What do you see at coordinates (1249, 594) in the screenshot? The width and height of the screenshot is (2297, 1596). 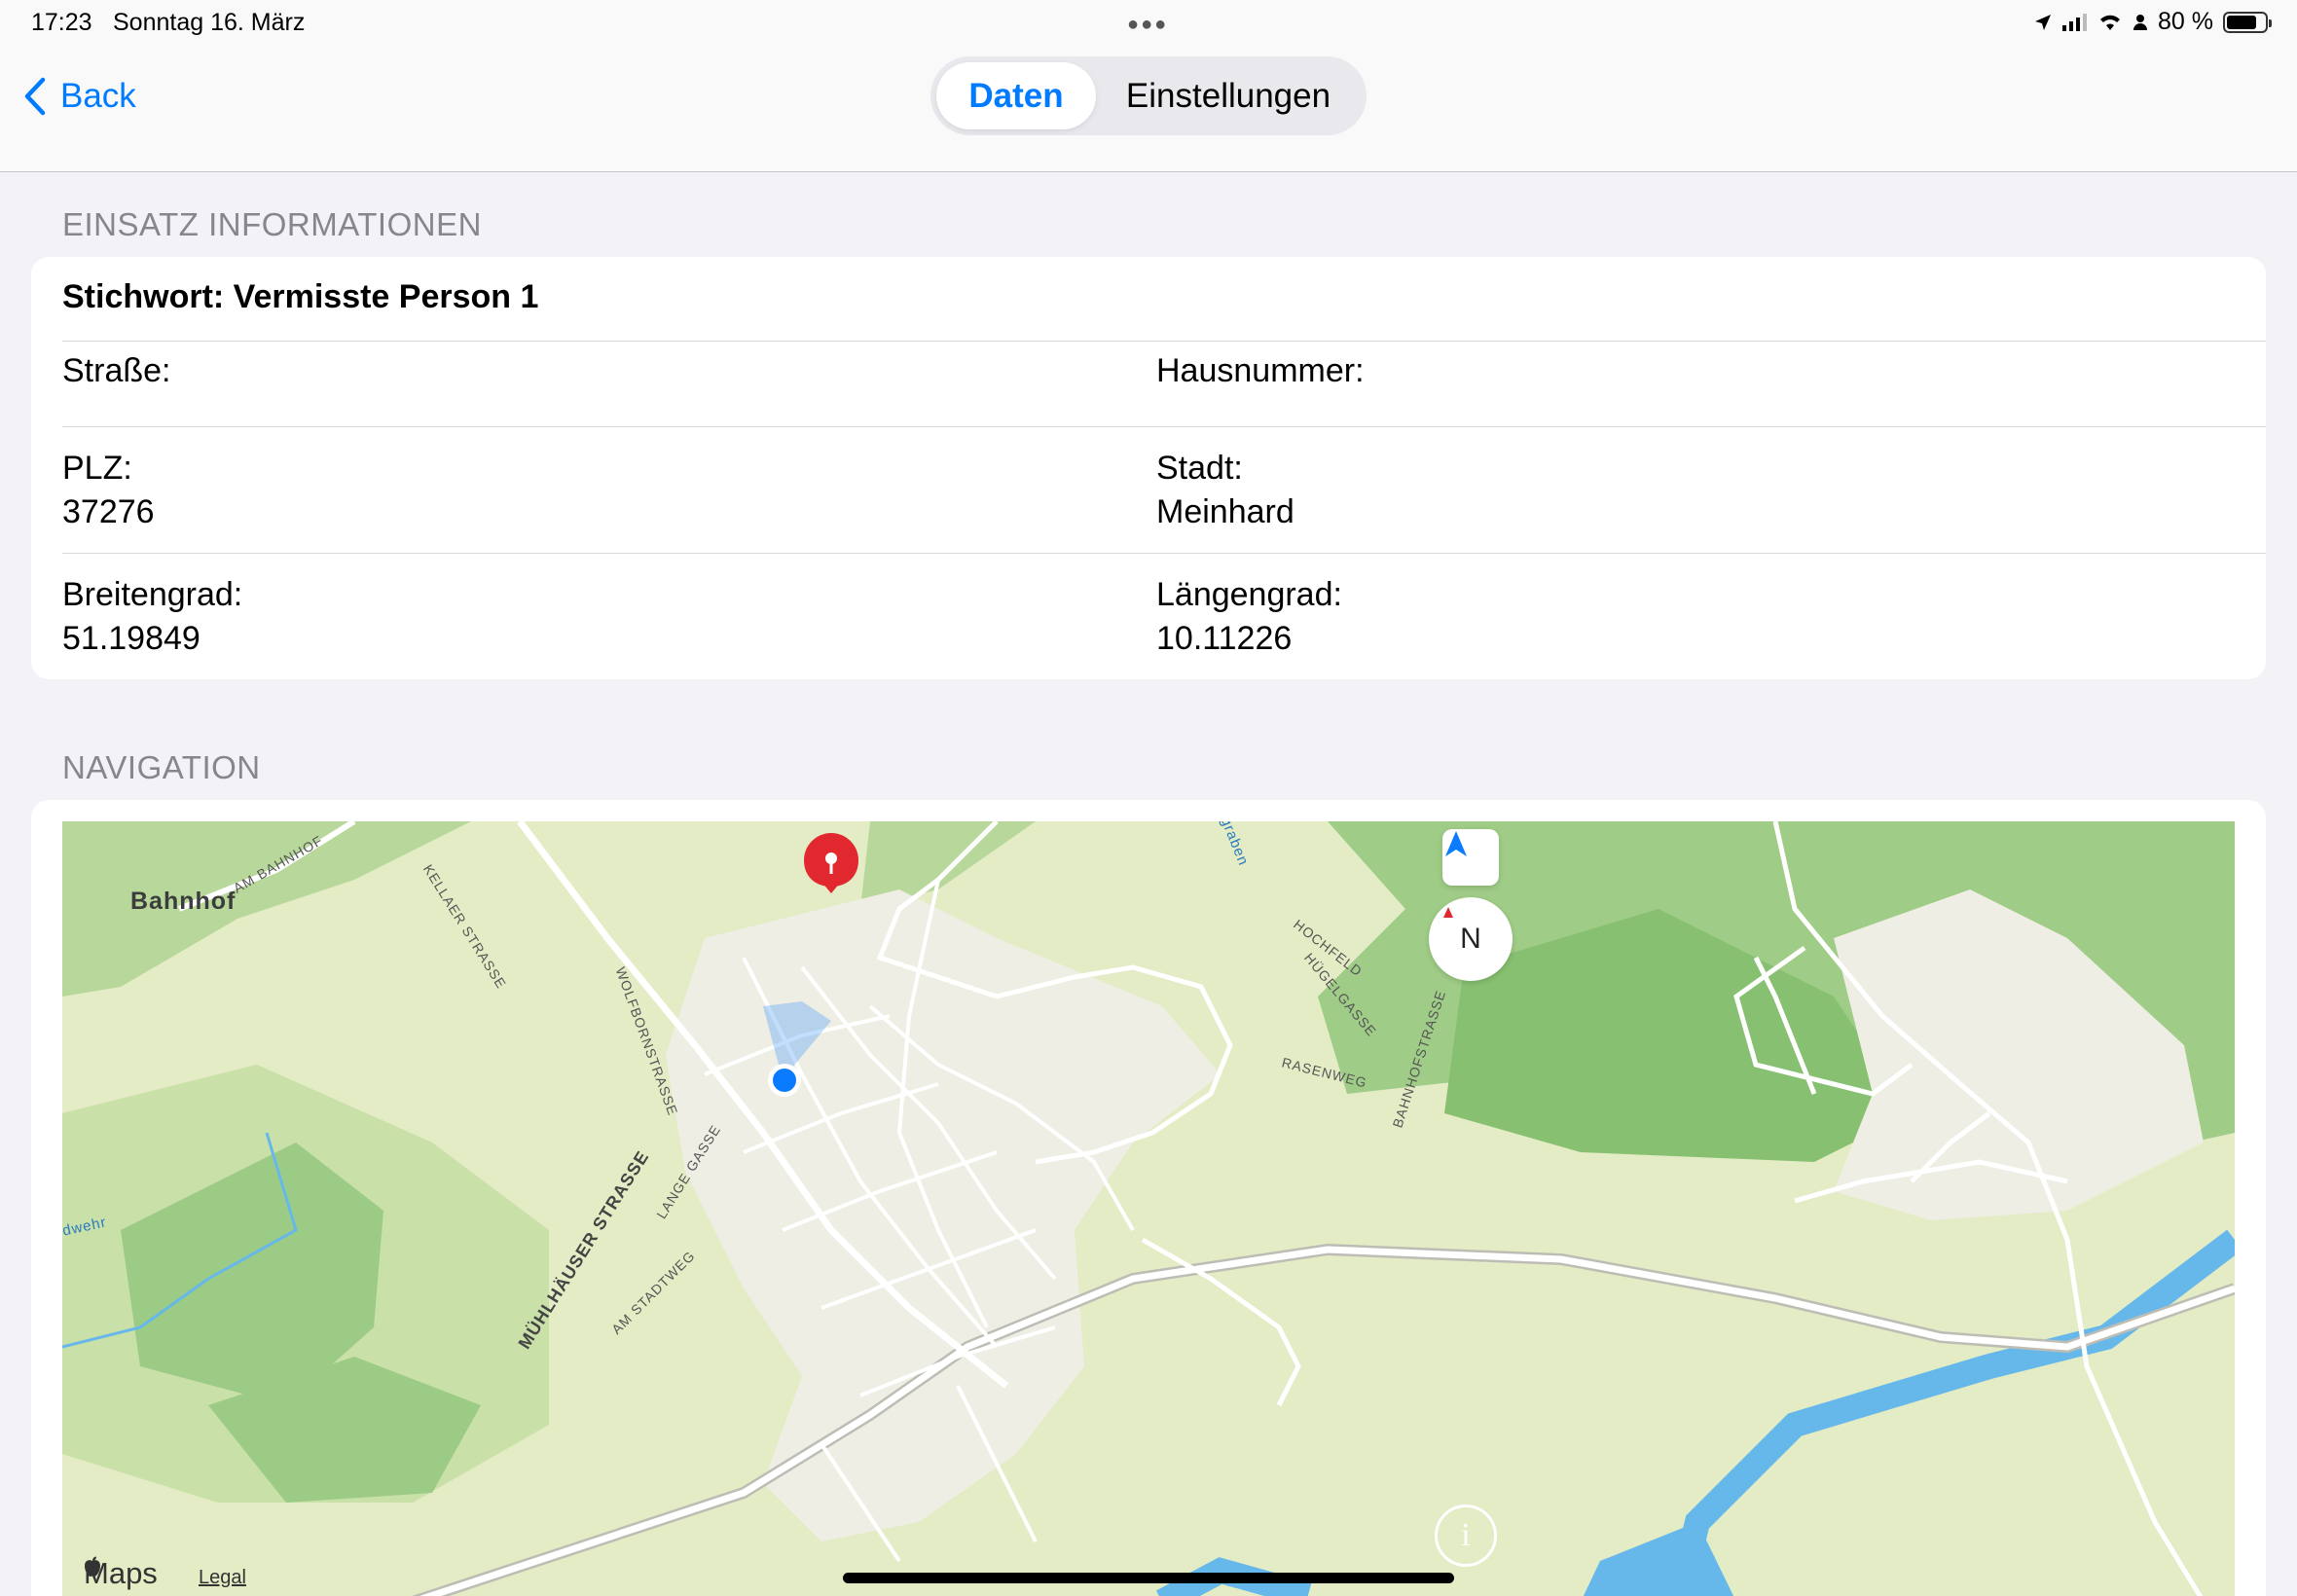 I see `laengengrad-label: Längengrad:` at bounding box center [1249, 594].